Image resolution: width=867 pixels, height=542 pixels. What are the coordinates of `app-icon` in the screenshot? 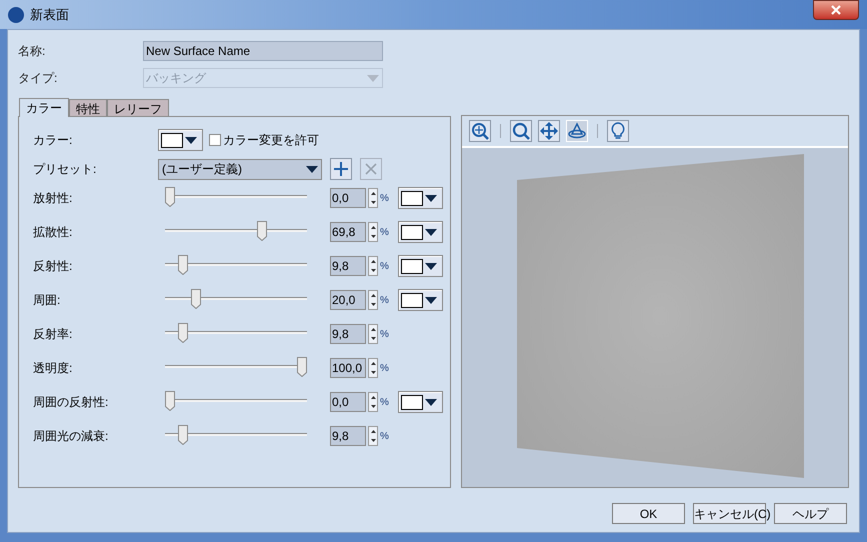 It's located at (16, 14).